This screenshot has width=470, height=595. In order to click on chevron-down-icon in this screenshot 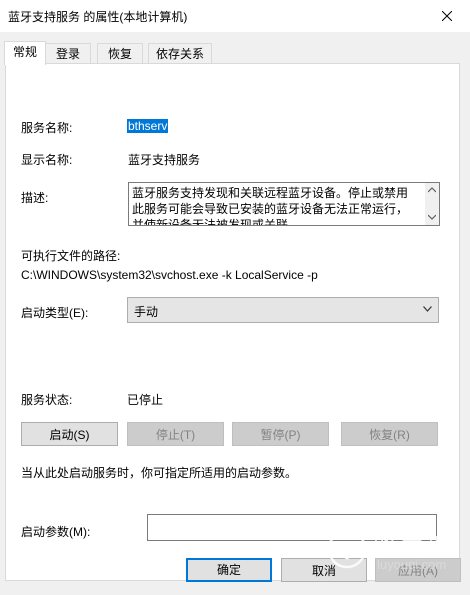, I will do `click(427, 309)`.